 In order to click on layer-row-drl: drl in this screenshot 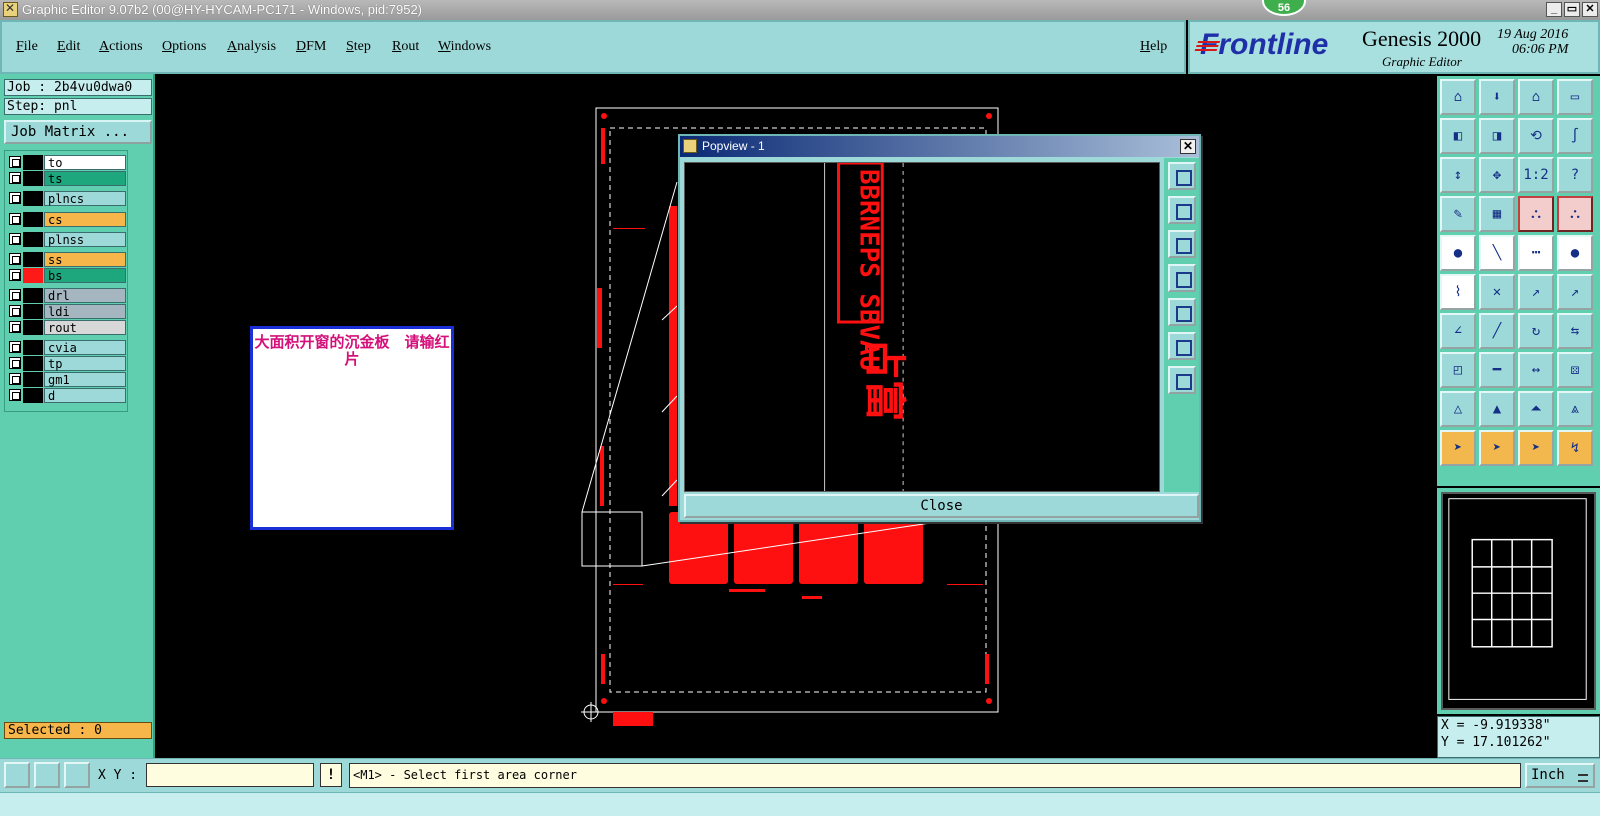, I will do `click(67, 295)`.